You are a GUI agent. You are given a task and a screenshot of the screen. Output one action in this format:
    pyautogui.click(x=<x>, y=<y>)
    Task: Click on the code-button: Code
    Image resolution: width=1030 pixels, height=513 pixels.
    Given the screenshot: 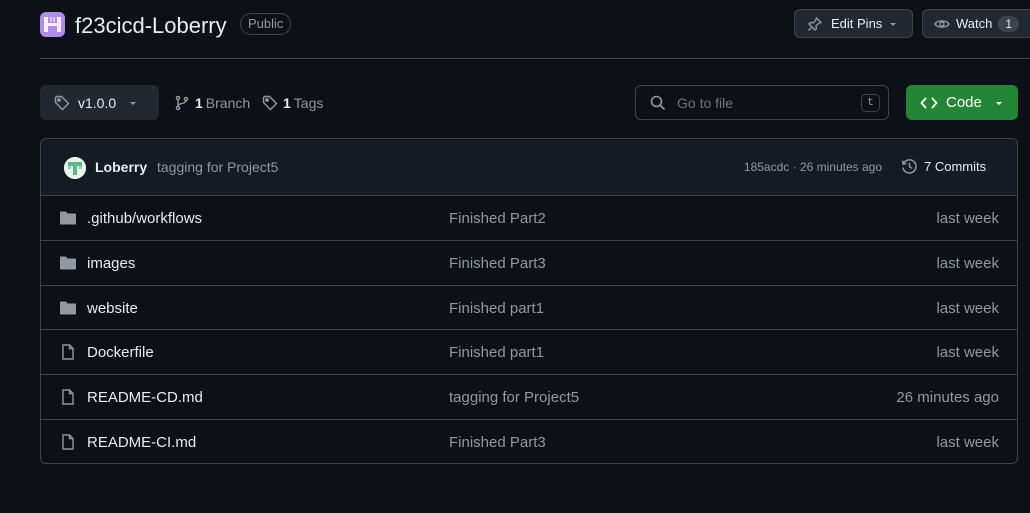 What is the action you would take?
    pyautogui.click(x=962, y=102)
    